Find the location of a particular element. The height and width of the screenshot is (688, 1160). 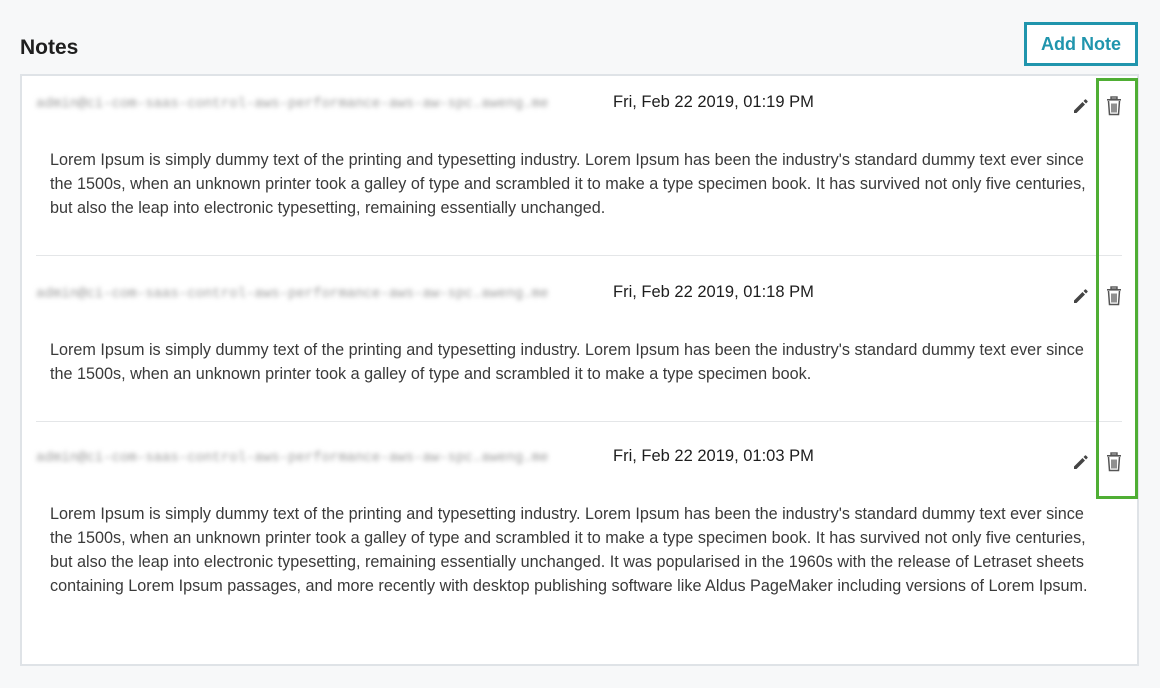

note-timestamp: Fri, Feb 22 2019, 01:19 PM is located at coordinates (713, 102).